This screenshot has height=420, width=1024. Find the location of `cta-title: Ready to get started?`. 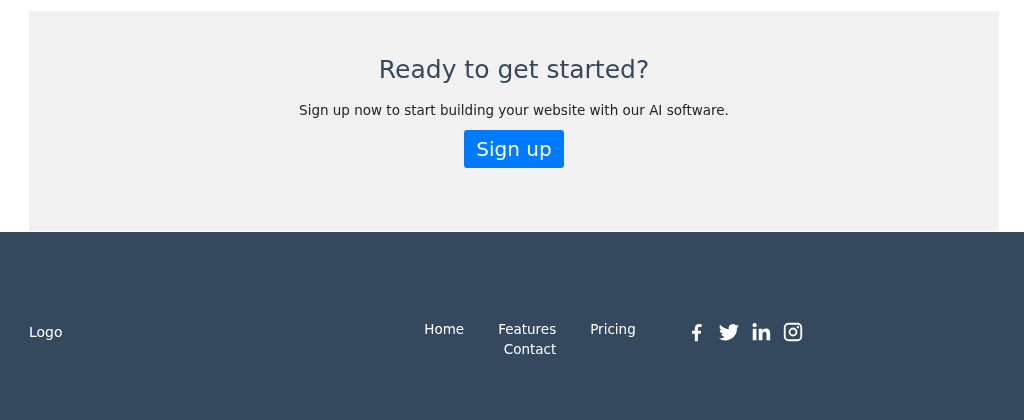

cta-title: Ready to get started? is located at coordinates (514, 69).